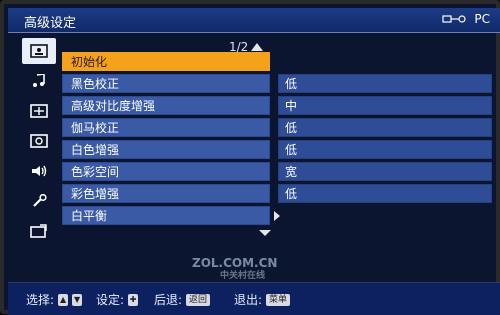  Describe the element at coordinates (455, 19) in the screenshot. I see `input-plug-icon` at that location.